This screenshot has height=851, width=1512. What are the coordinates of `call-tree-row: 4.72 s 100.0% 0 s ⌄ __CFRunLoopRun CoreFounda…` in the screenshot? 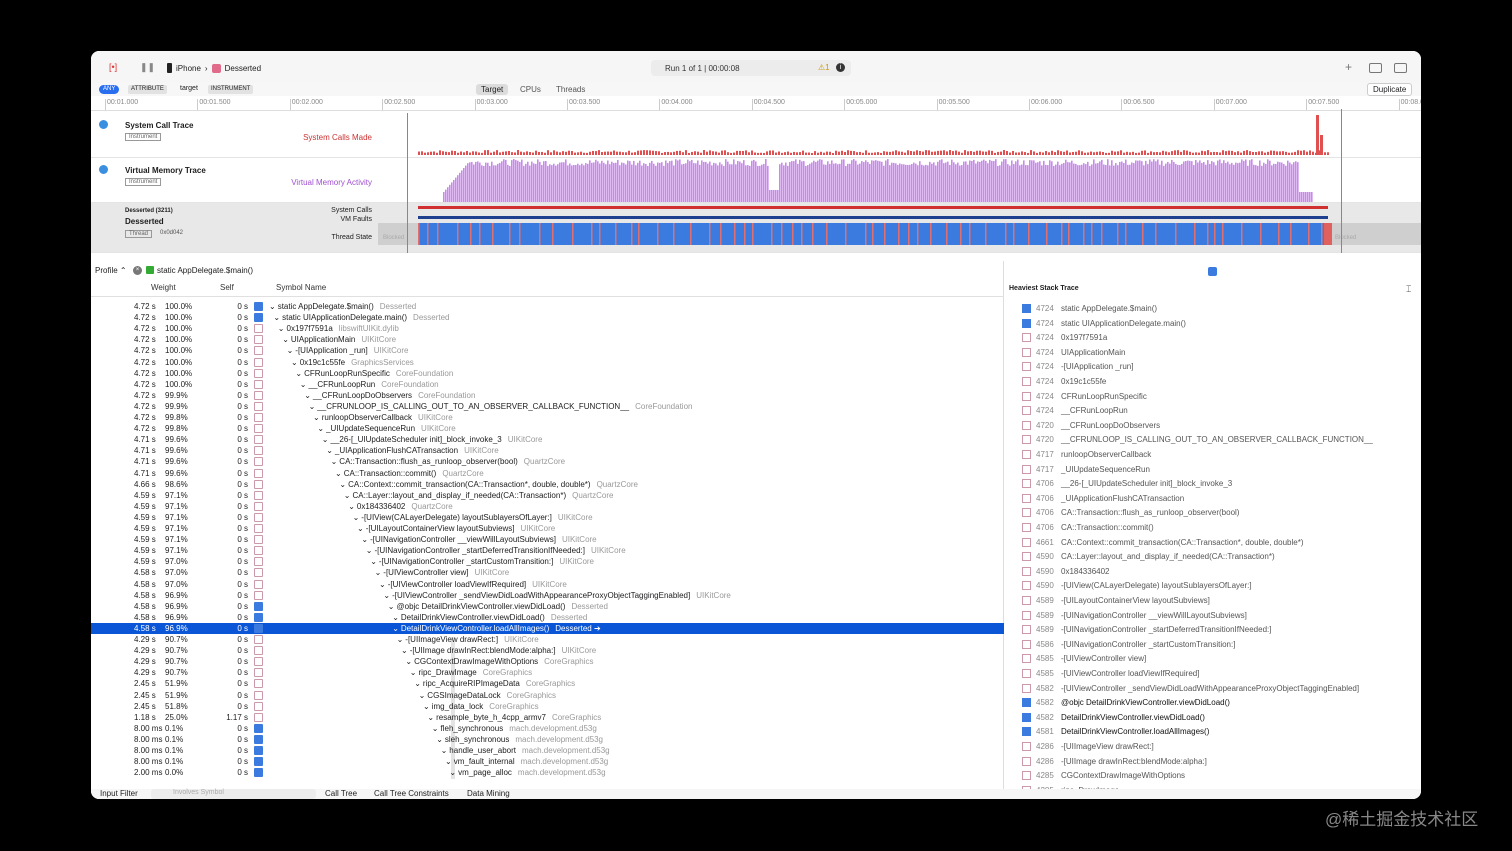 It's located at (547, 384).